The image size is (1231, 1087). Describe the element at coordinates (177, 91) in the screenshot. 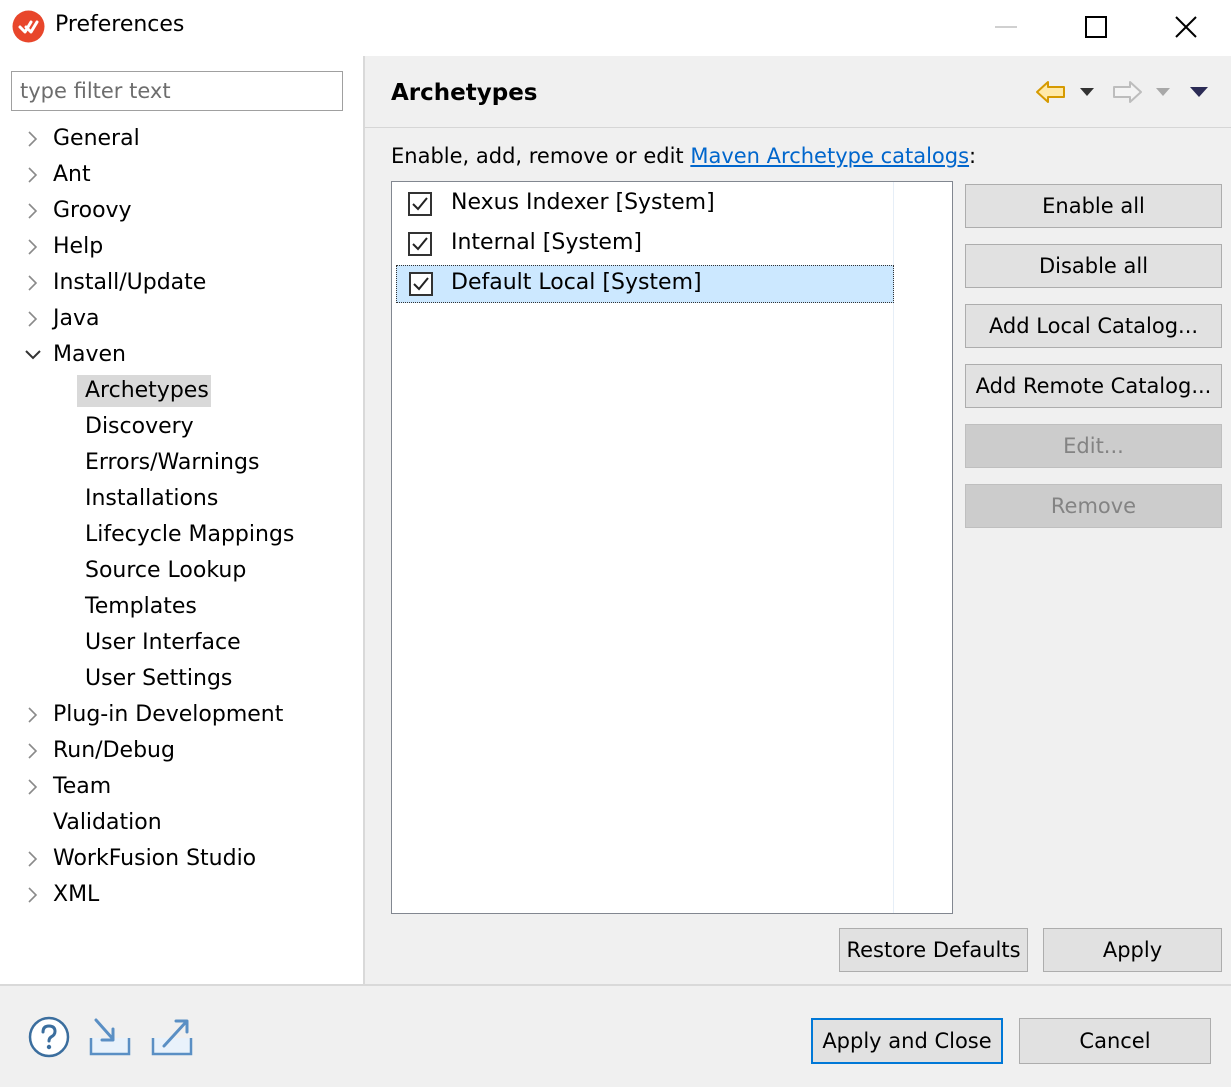

I see `filter-input` at that location.